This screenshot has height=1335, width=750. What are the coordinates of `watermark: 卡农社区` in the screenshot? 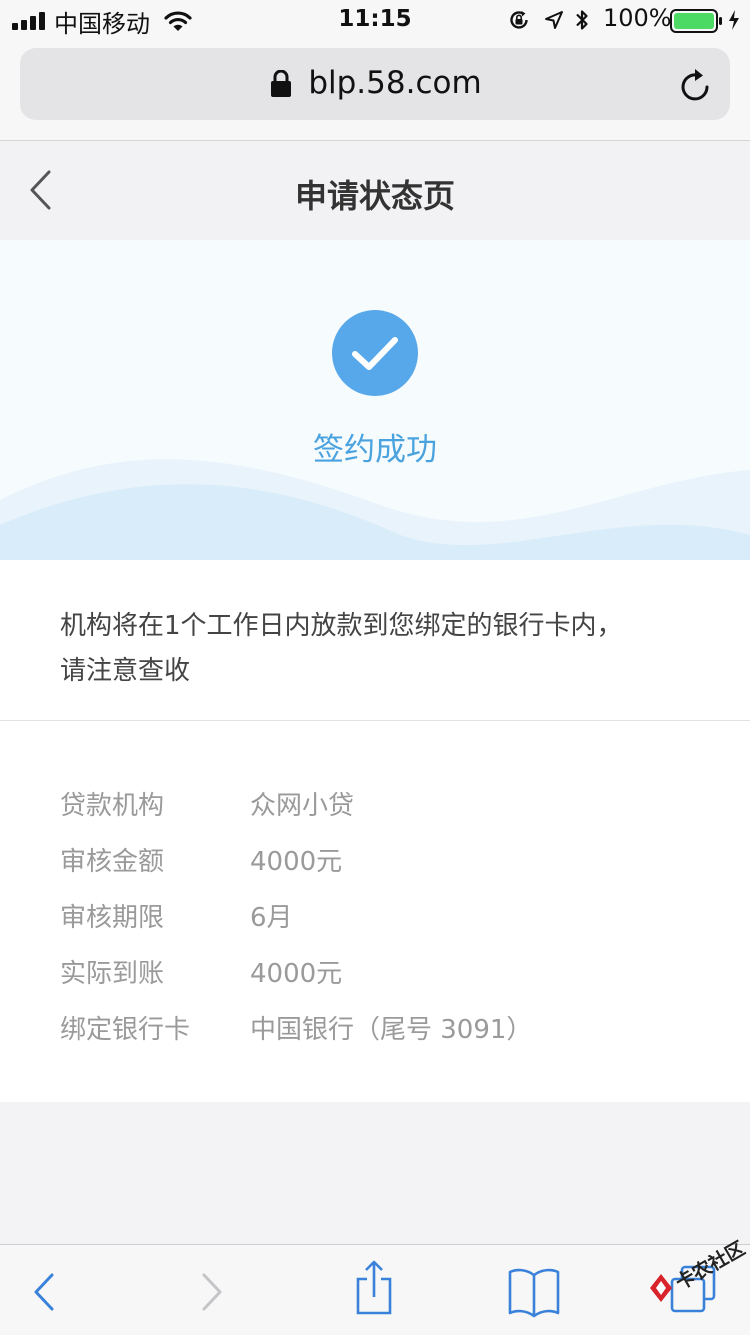 It's located at (697, 1278).